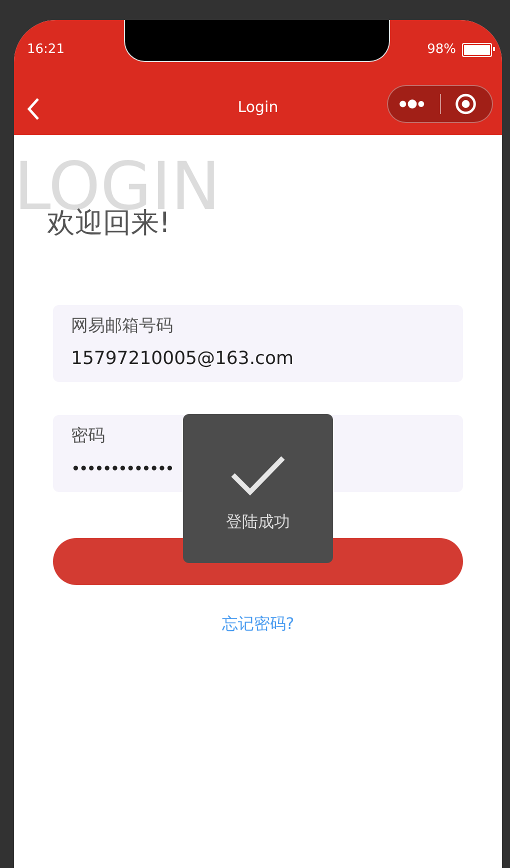 The width and height of the screenshot is (510, 868). What do you see at coordinates (122, 326) in the screenshot?
I see `field-label: 网易邮箱号码` at bounding box center [122, 326].